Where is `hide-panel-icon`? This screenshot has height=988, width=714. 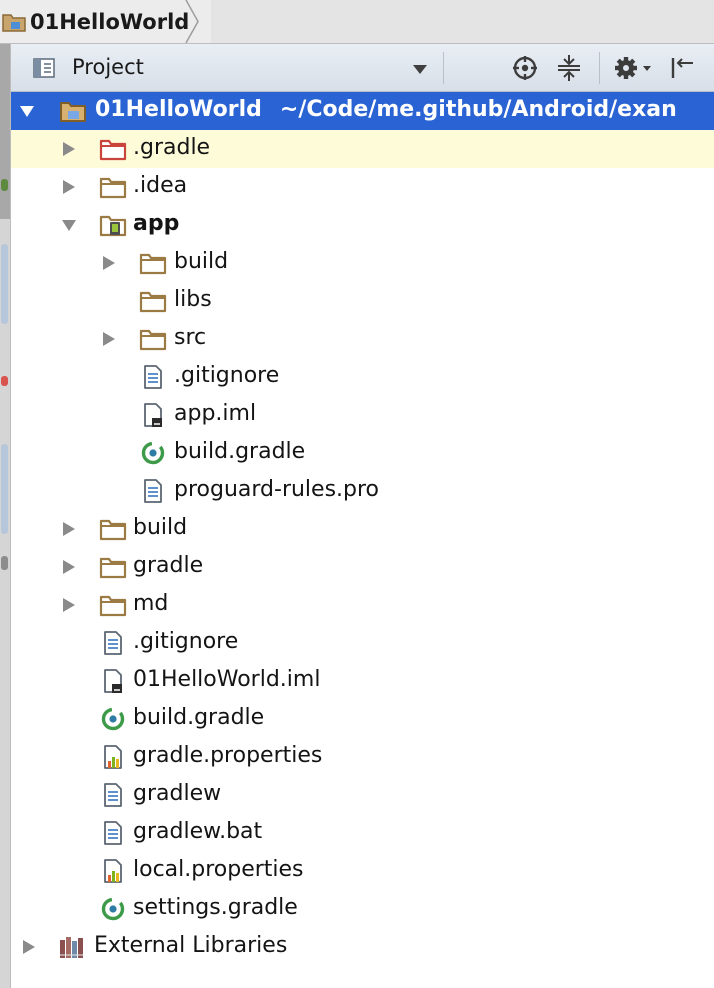 hide-panel-icon is located at coordinates (682, 68).